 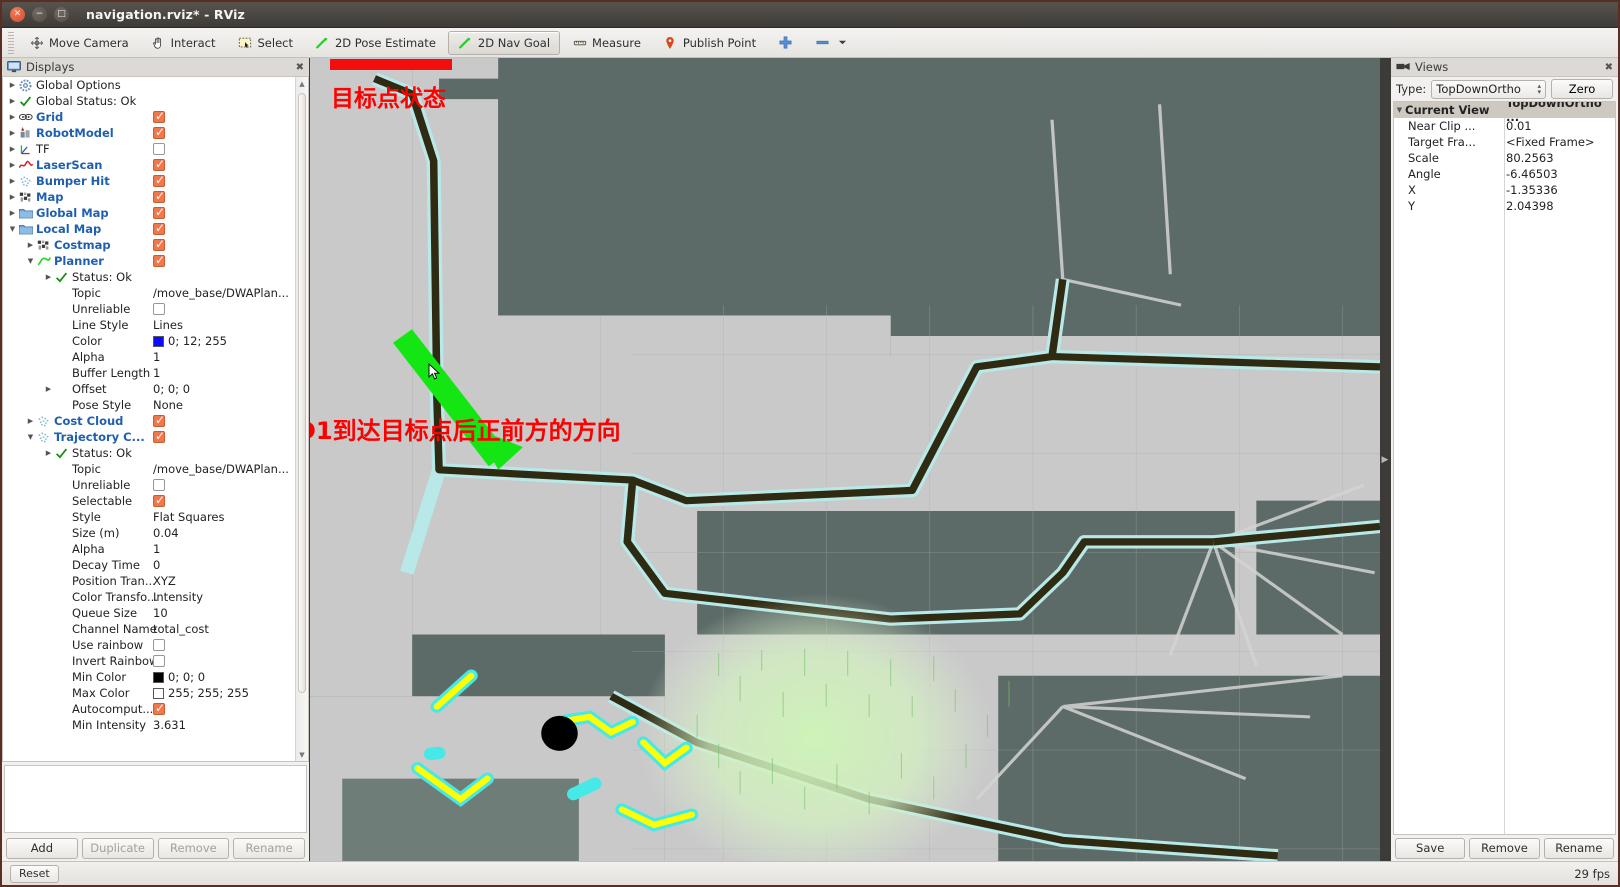 What do you see at coordinates (1504, 190) in the screenshot?
I see `views-table-row: X -1.35336` at bounding box center [1504, 190].